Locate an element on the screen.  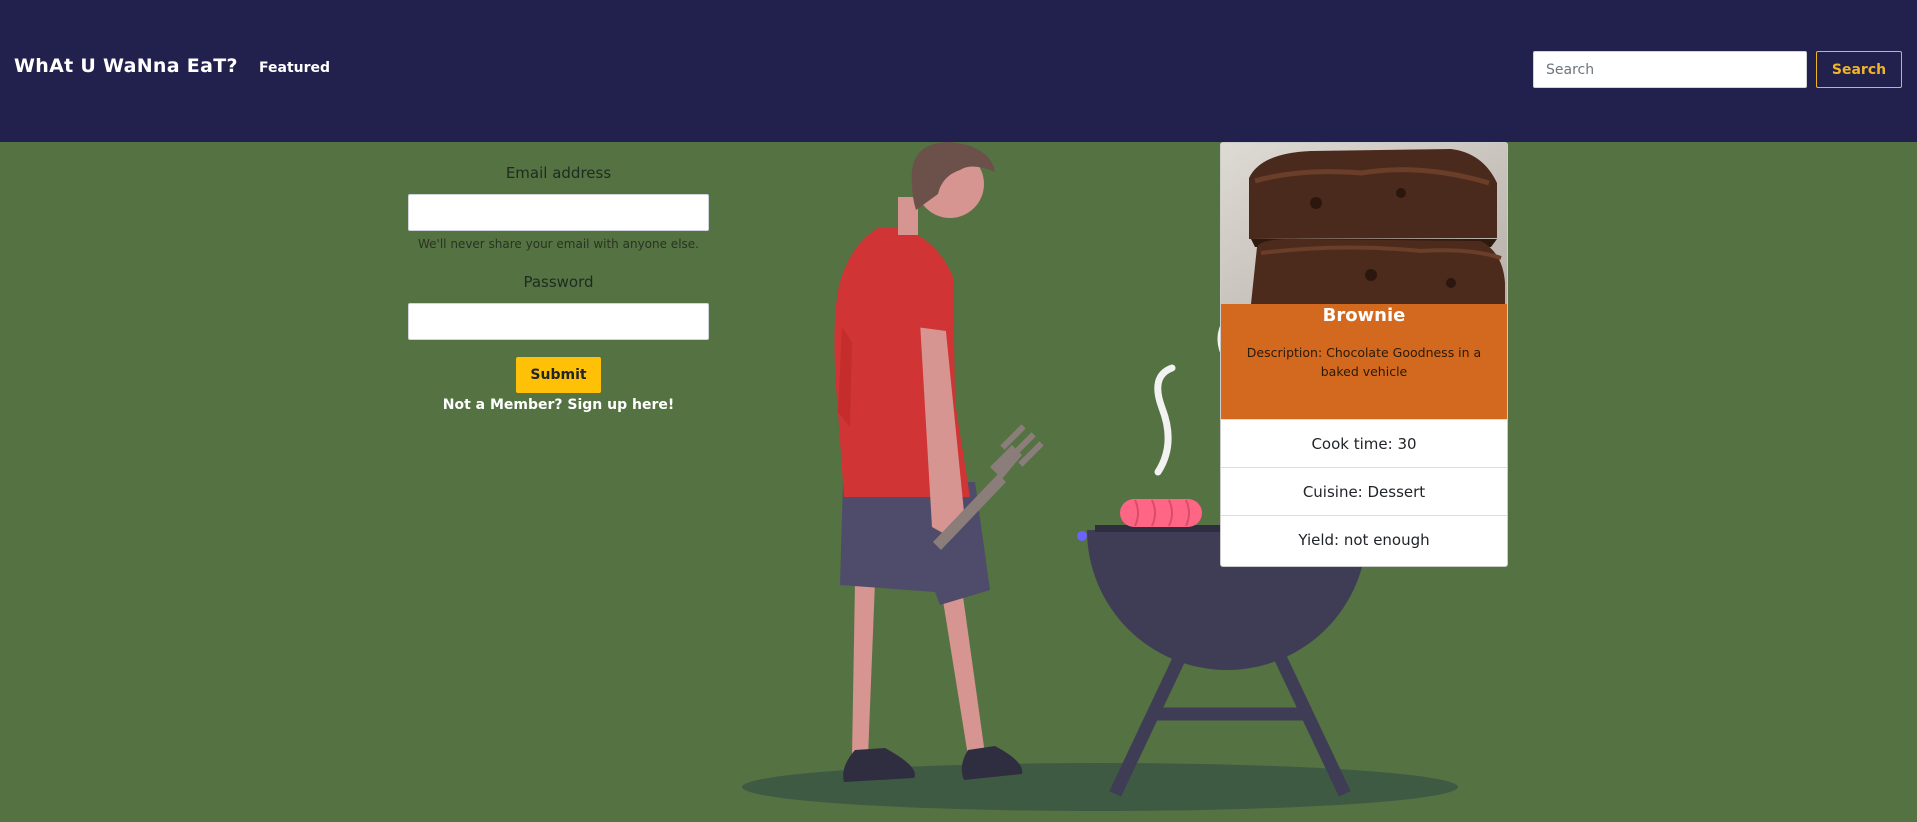
person is located at coordinates (928, 462).